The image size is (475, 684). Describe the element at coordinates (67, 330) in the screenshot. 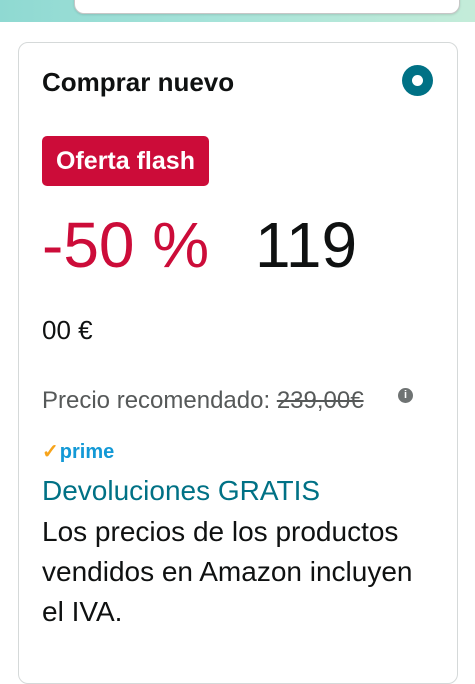

I see `price-fraction: 00 €` at that location.